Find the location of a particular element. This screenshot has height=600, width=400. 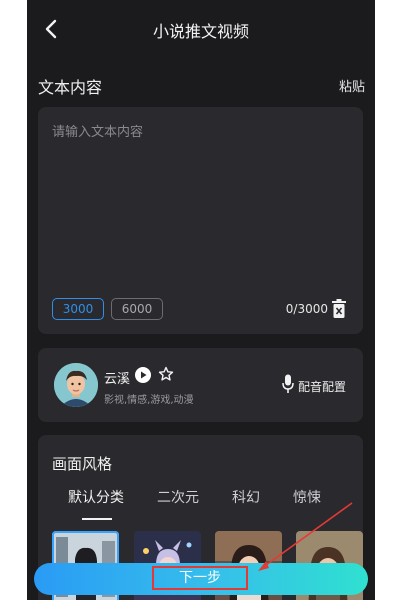

tab-scifi: 科幻 is located at coordinates (246, 497).